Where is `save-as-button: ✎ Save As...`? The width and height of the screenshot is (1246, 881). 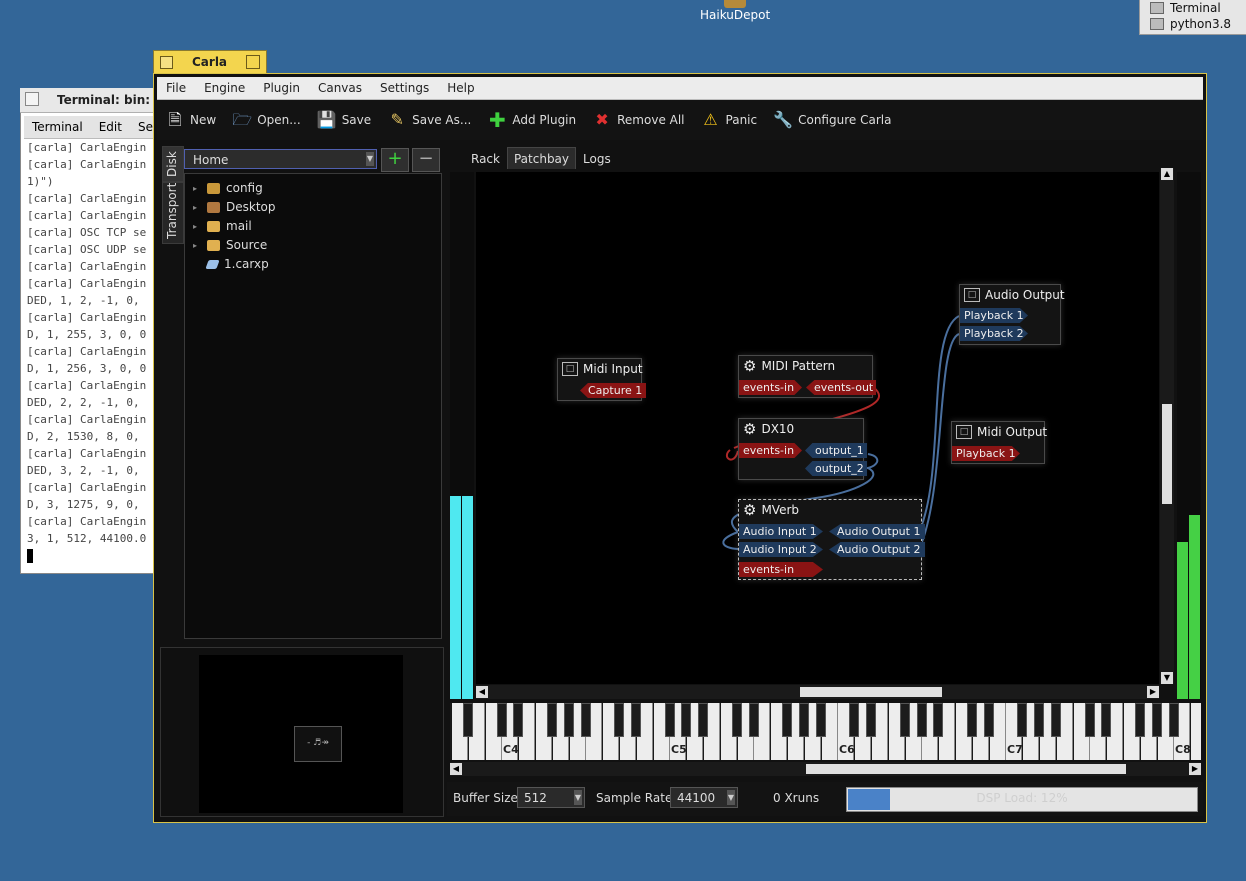 save-as-button: ✎ Save As... is located at coordinates (429, 120).